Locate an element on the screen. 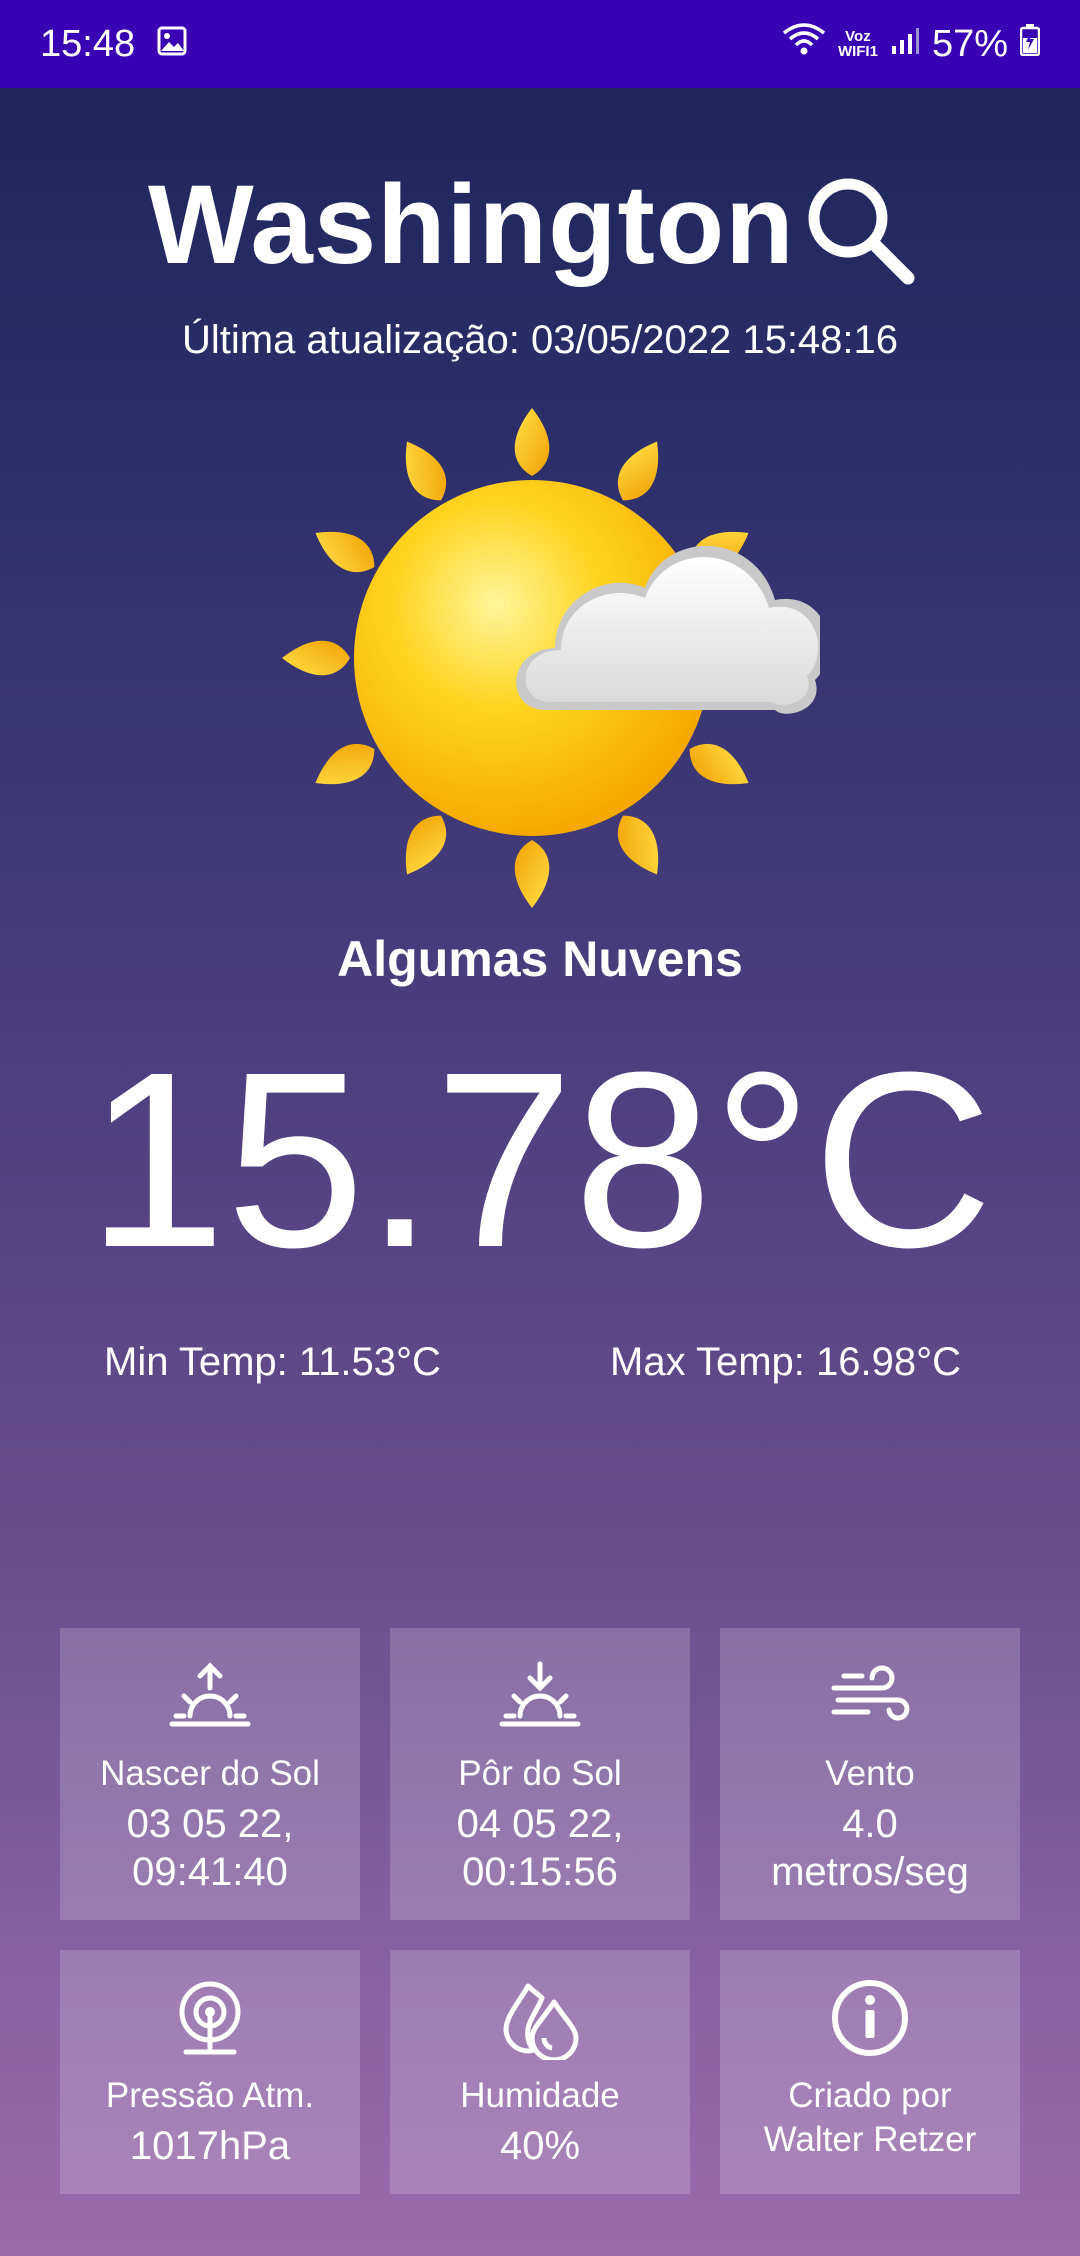 The width and height of the screenshot is (1080, 2256). credits-author: Walter Retzer is located at coordinates (870, 2139).